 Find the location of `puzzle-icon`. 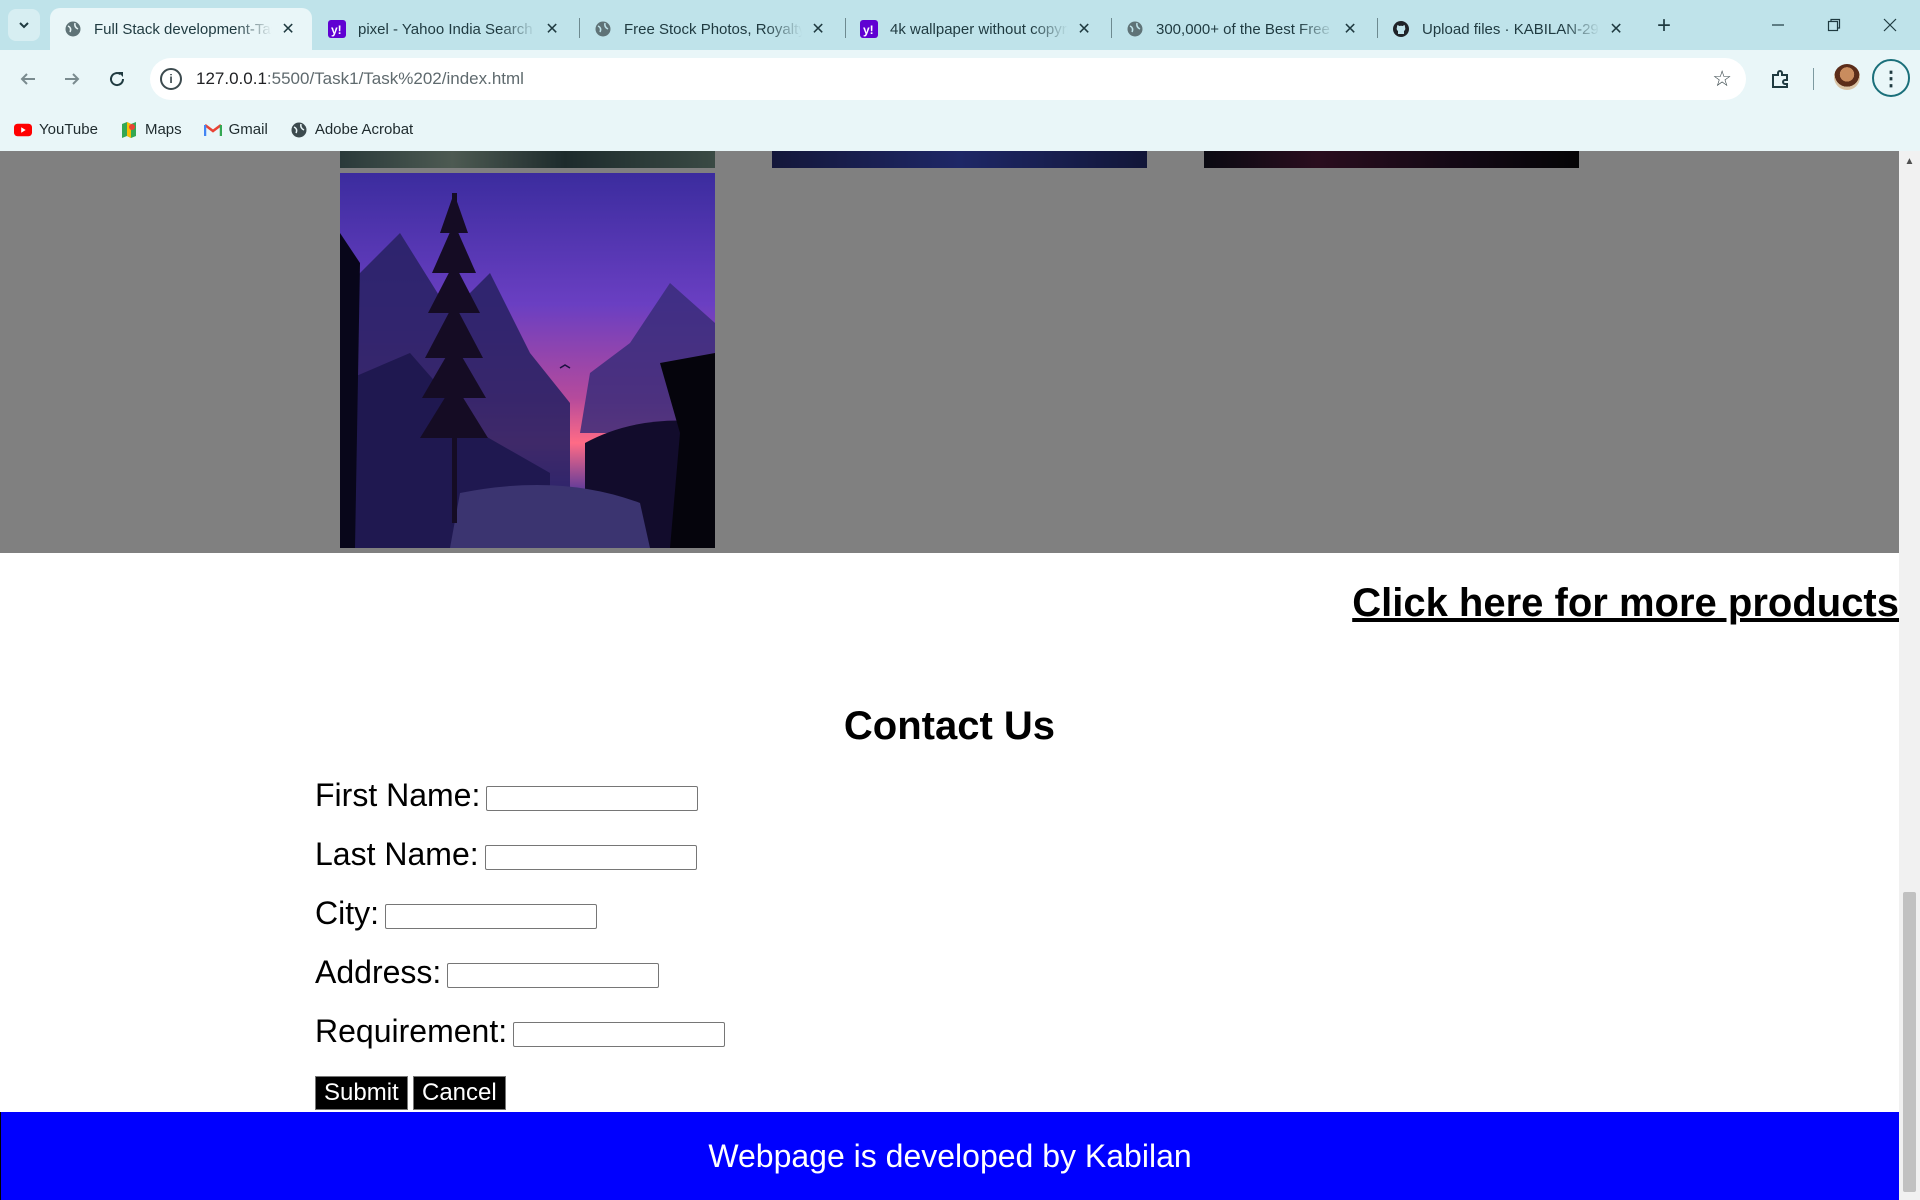

puzzle-icon is located at coordinates (1780, 79).